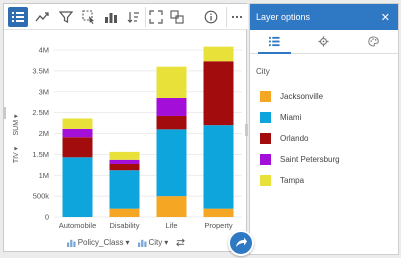  I want to click on color-field-selector: City ▾, so click(153, 242).